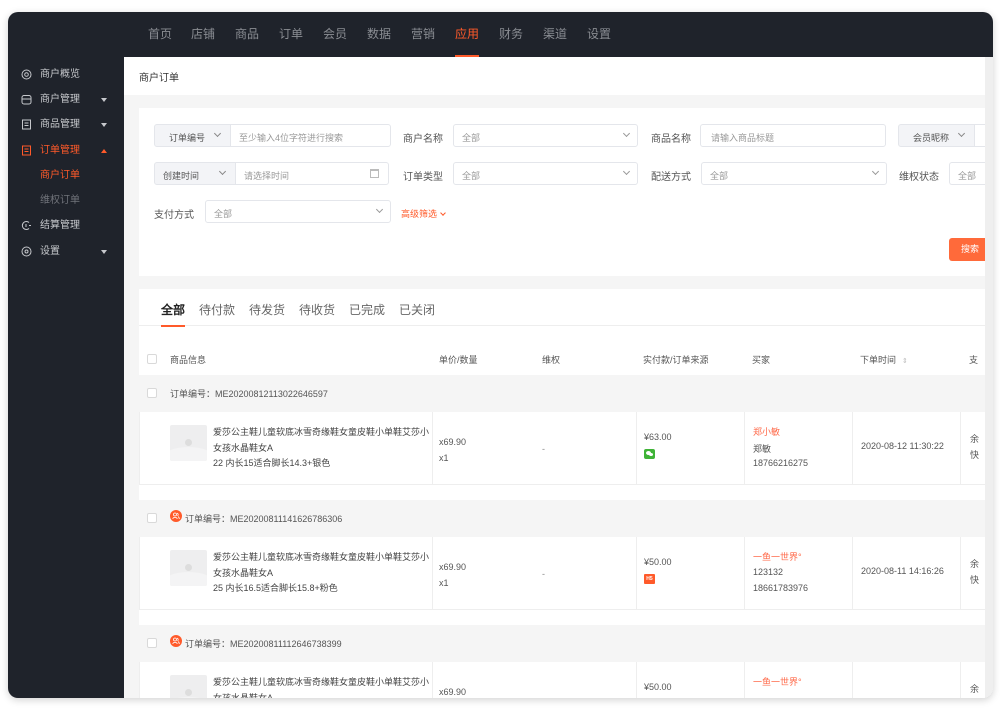 The image size is (1000, 710). I want to click on pay-method-label: 支付方式, so click(174, 215).